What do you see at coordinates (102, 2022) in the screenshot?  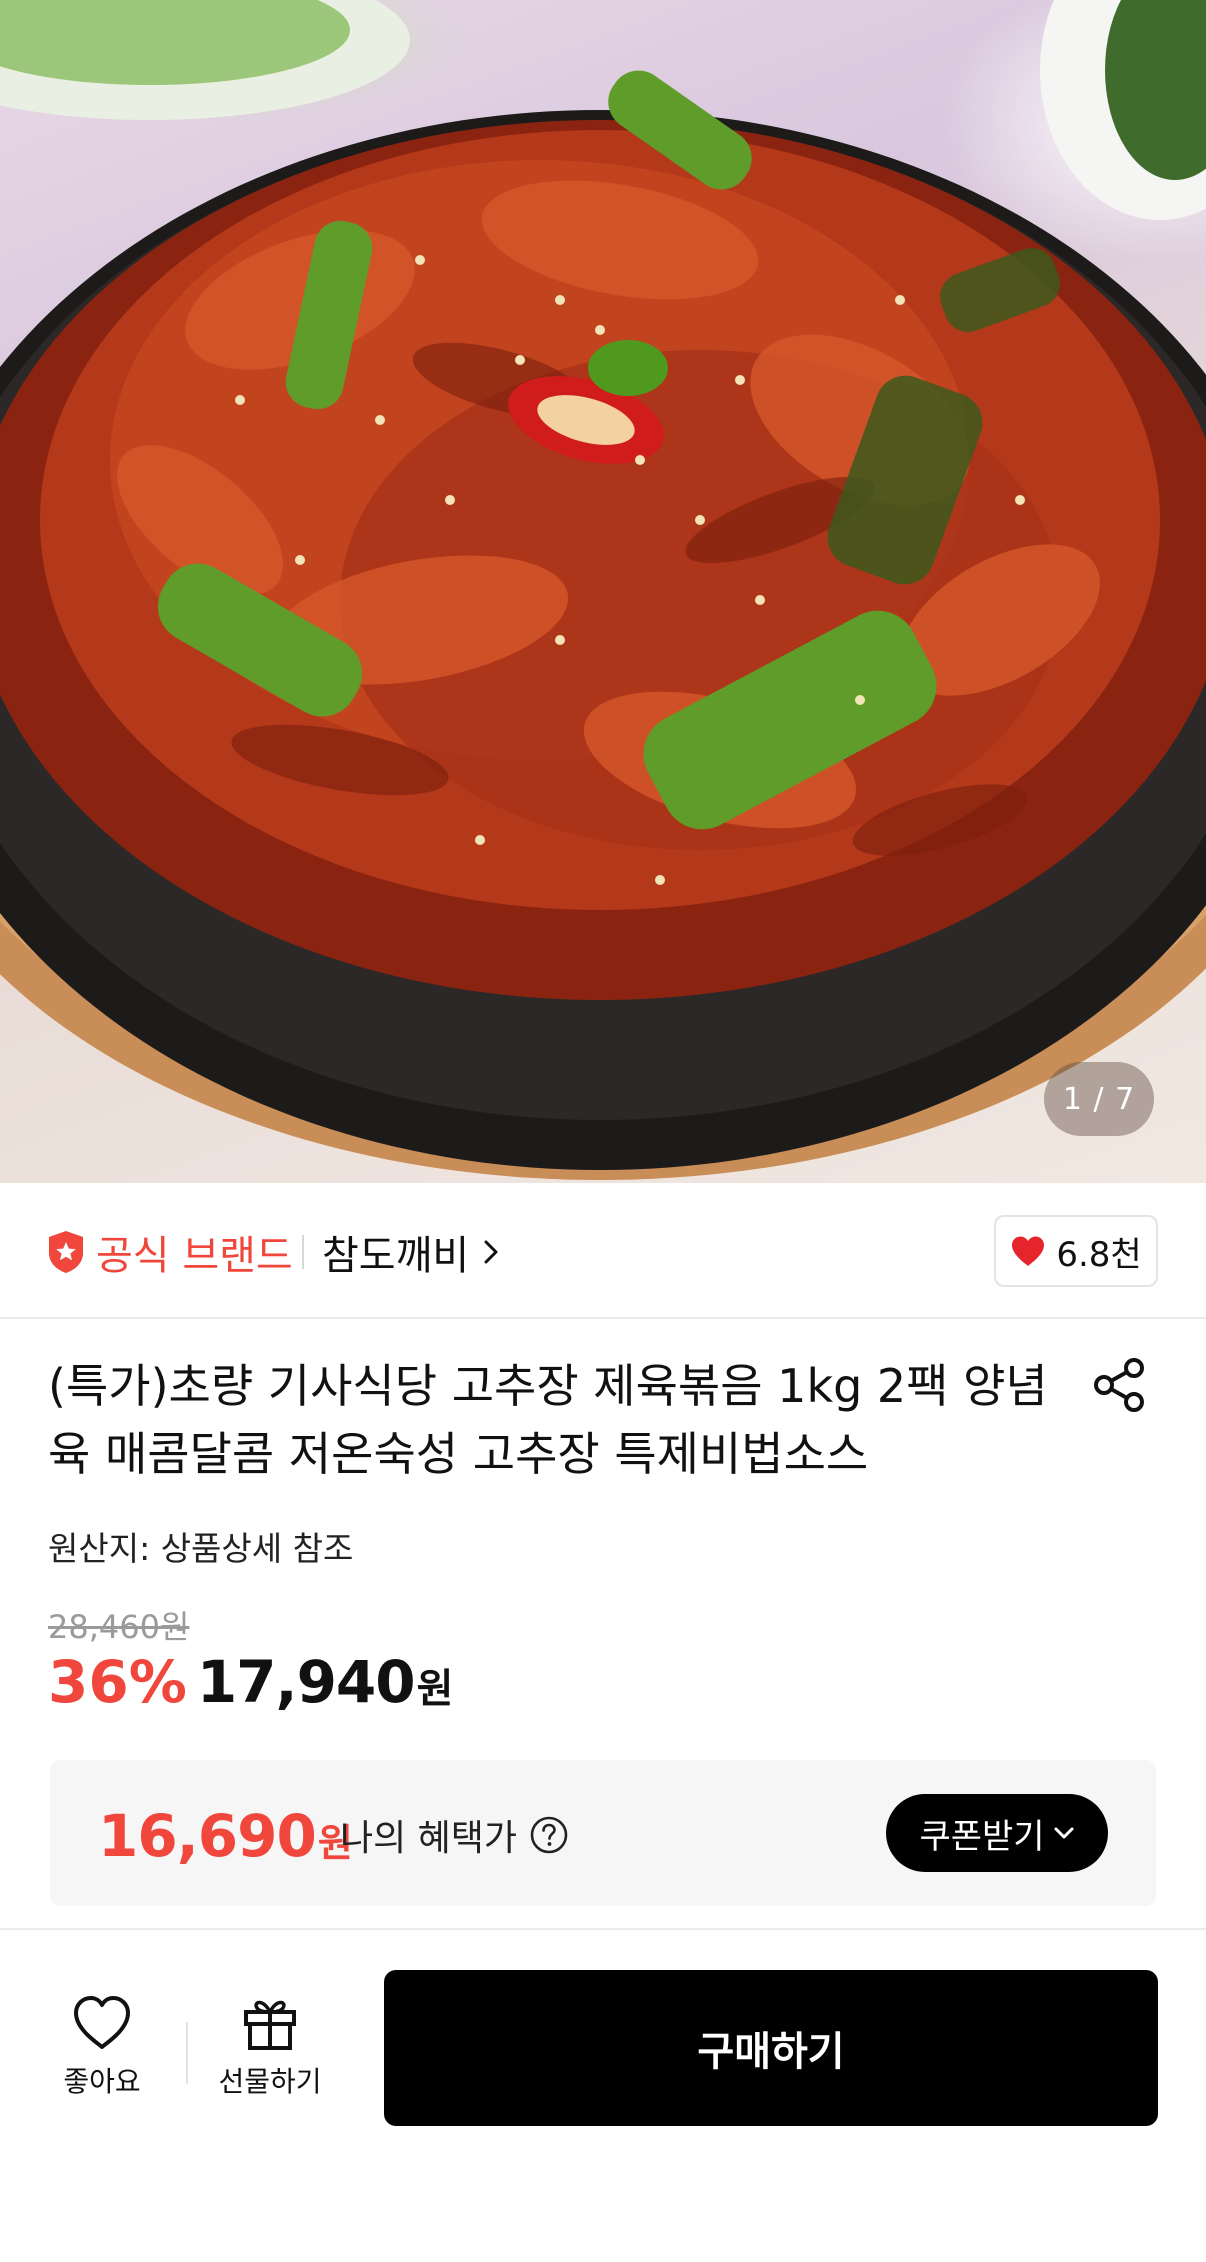 I see `heart-icon` at bounding box center [102, 2022].